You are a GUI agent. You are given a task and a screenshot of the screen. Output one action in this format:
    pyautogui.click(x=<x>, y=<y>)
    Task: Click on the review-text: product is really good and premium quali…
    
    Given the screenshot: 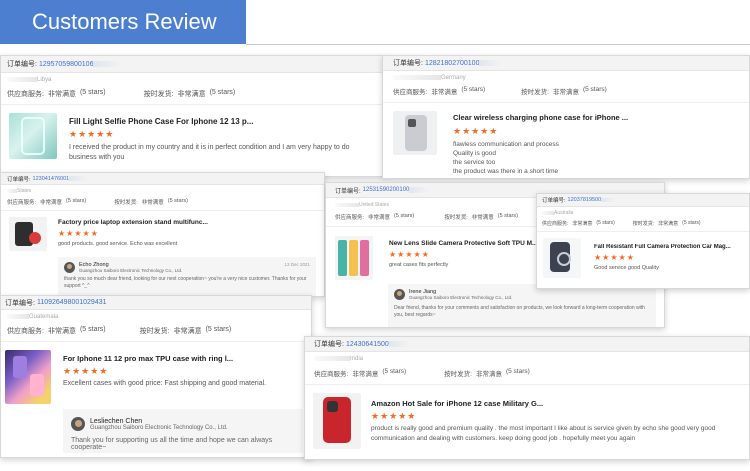 What is the action you would take?
    pyautogui.click(x=543, y=433)
    